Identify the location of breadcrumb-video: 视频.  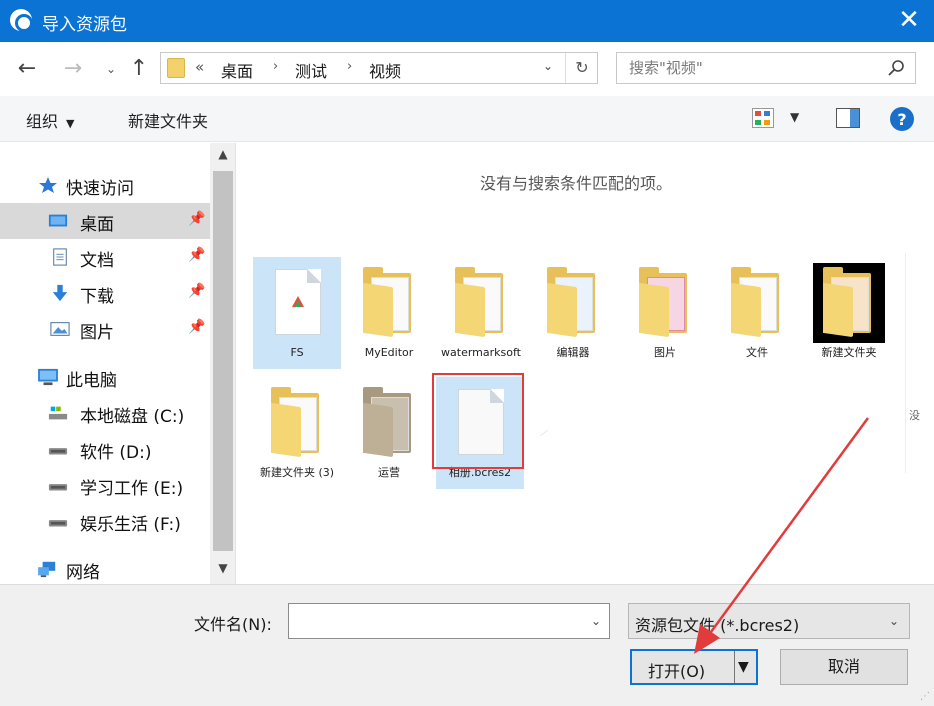
(385, 70).